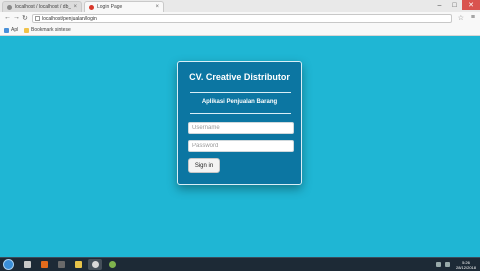  I want to click on sign-in-button: Sign in, so click(204, 165).